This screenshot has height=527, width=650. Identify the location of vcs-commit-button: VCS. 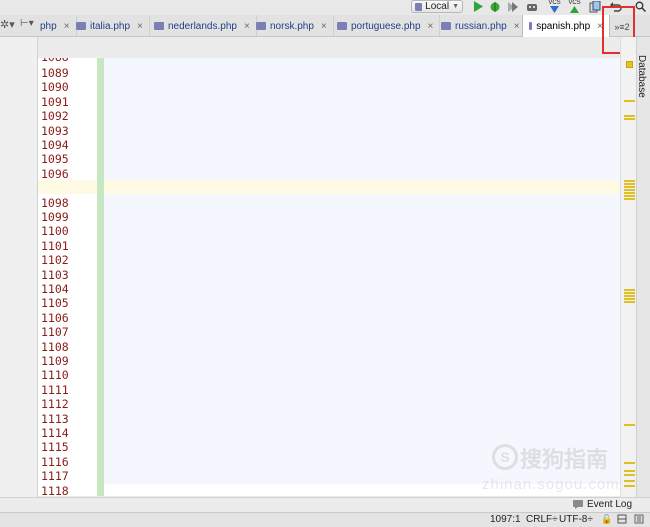
(574, 6).